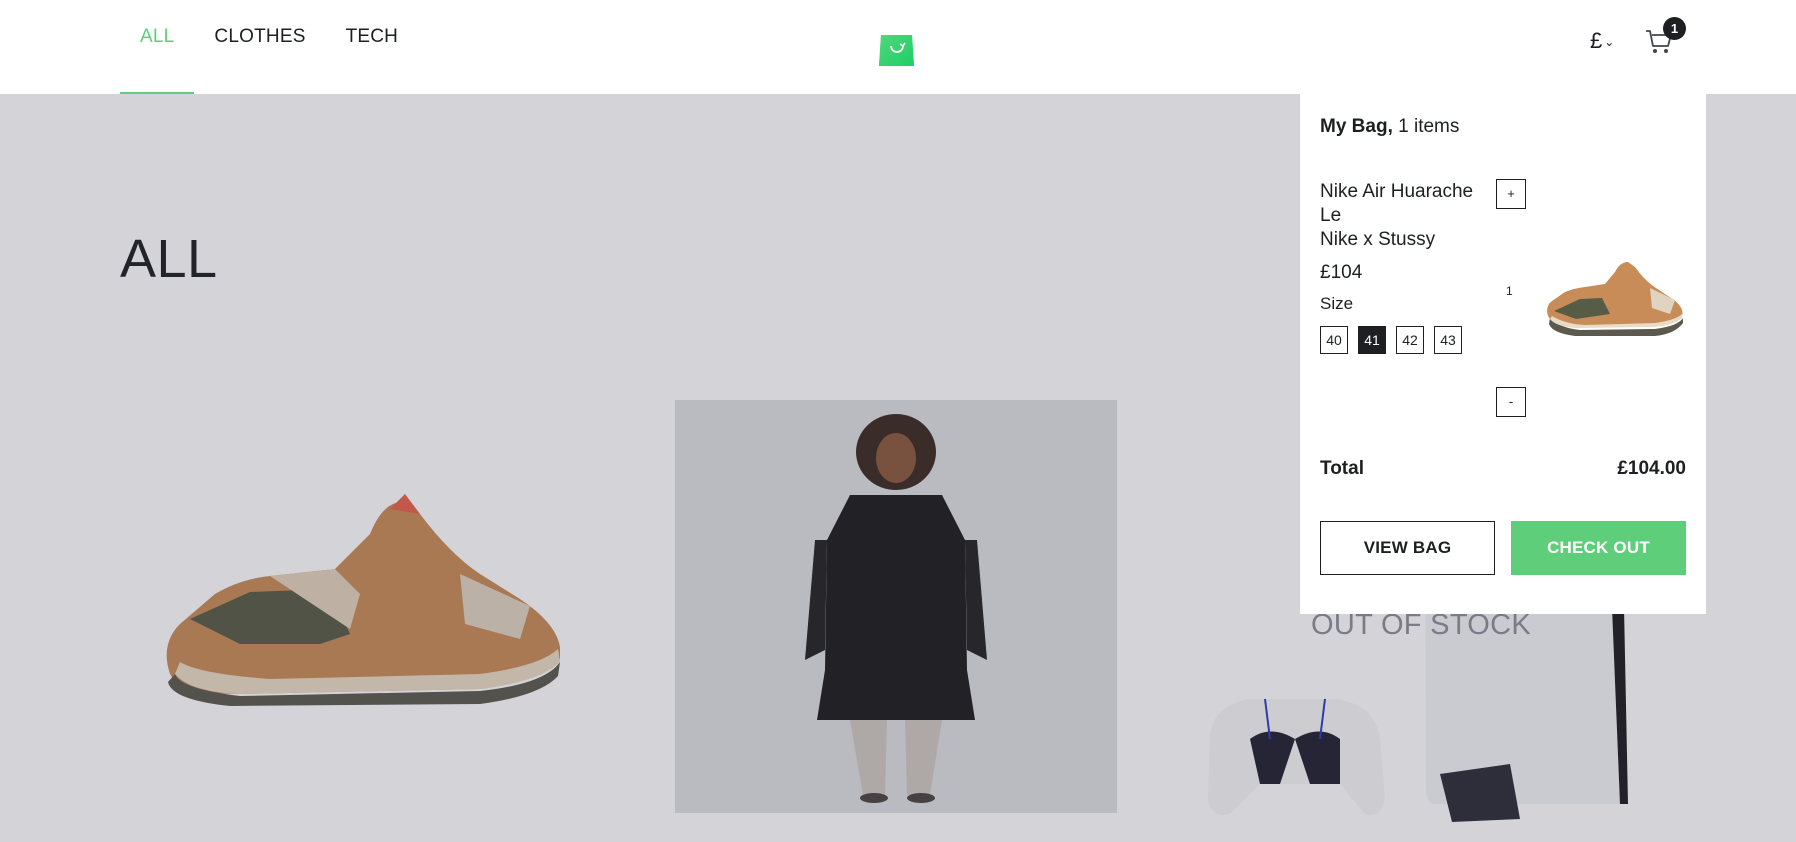 This screenshot has width=1796, height=842. I want to click on total-value: £104.00, so click(1651, 468).